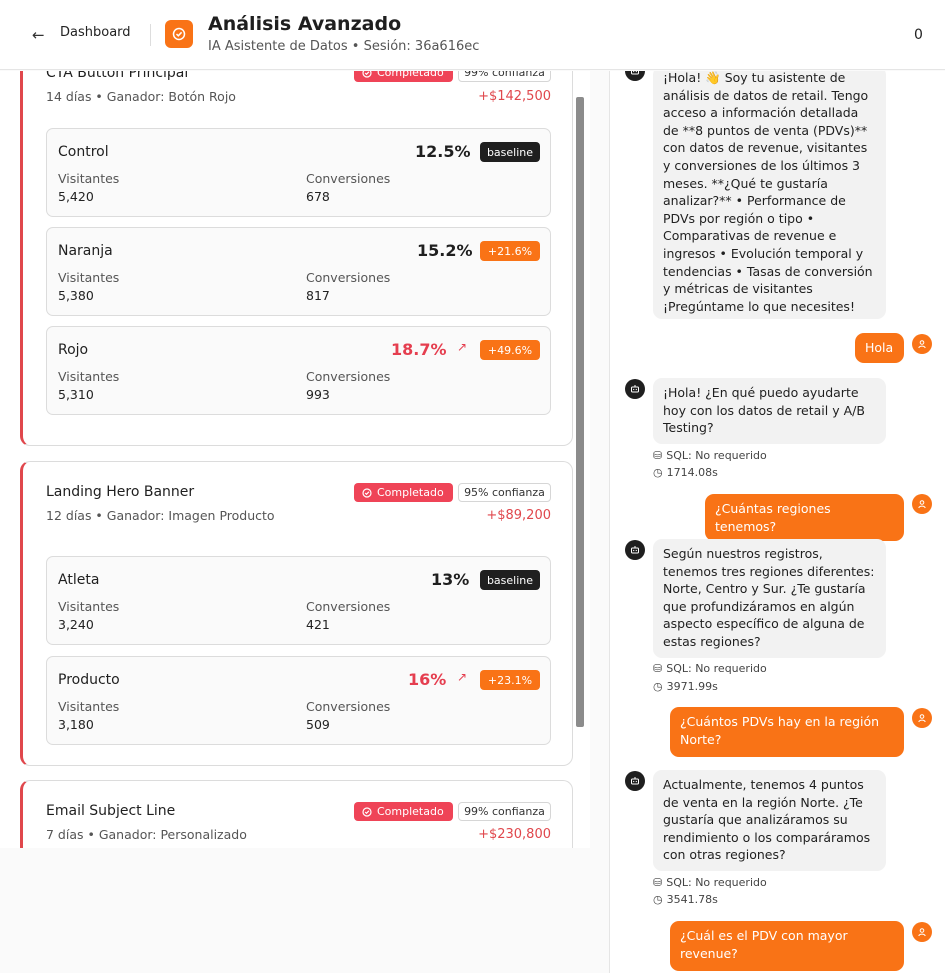  Describe the element at coordinates (73, 350) in the screenshot. I see `variant-name: Rojo` at that location.